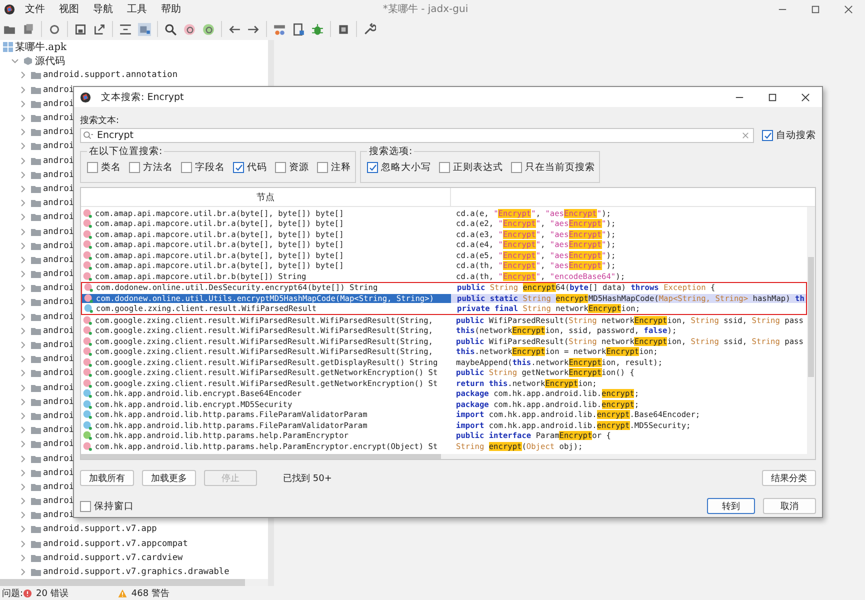  What do you see at coordinates (169, 478) in the screenshot?
I see `action-button: 加载更多` at bounding box center [169, 478].